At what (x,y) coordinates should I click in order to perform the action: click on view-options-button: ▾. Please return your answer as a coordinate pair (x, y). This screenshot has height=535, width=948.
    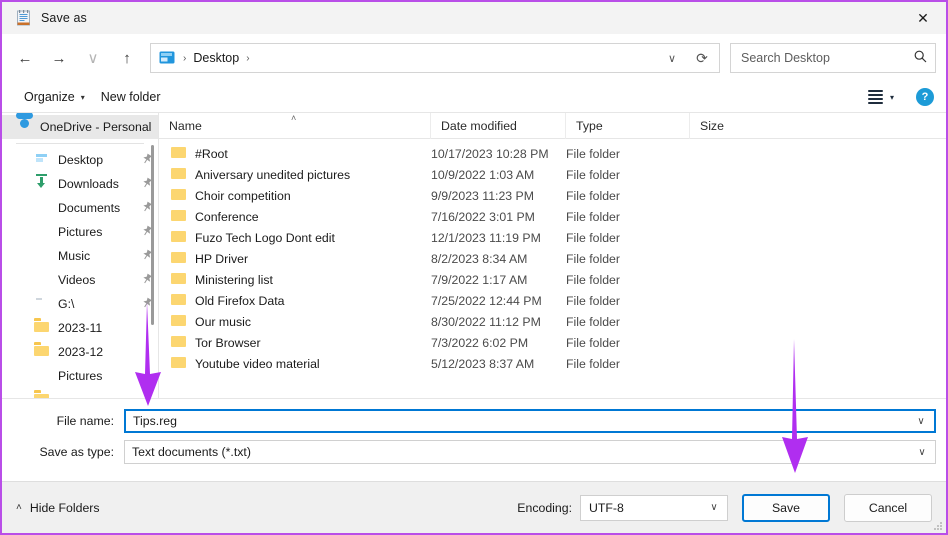
    Looking at the image, I should click on (881, 97).